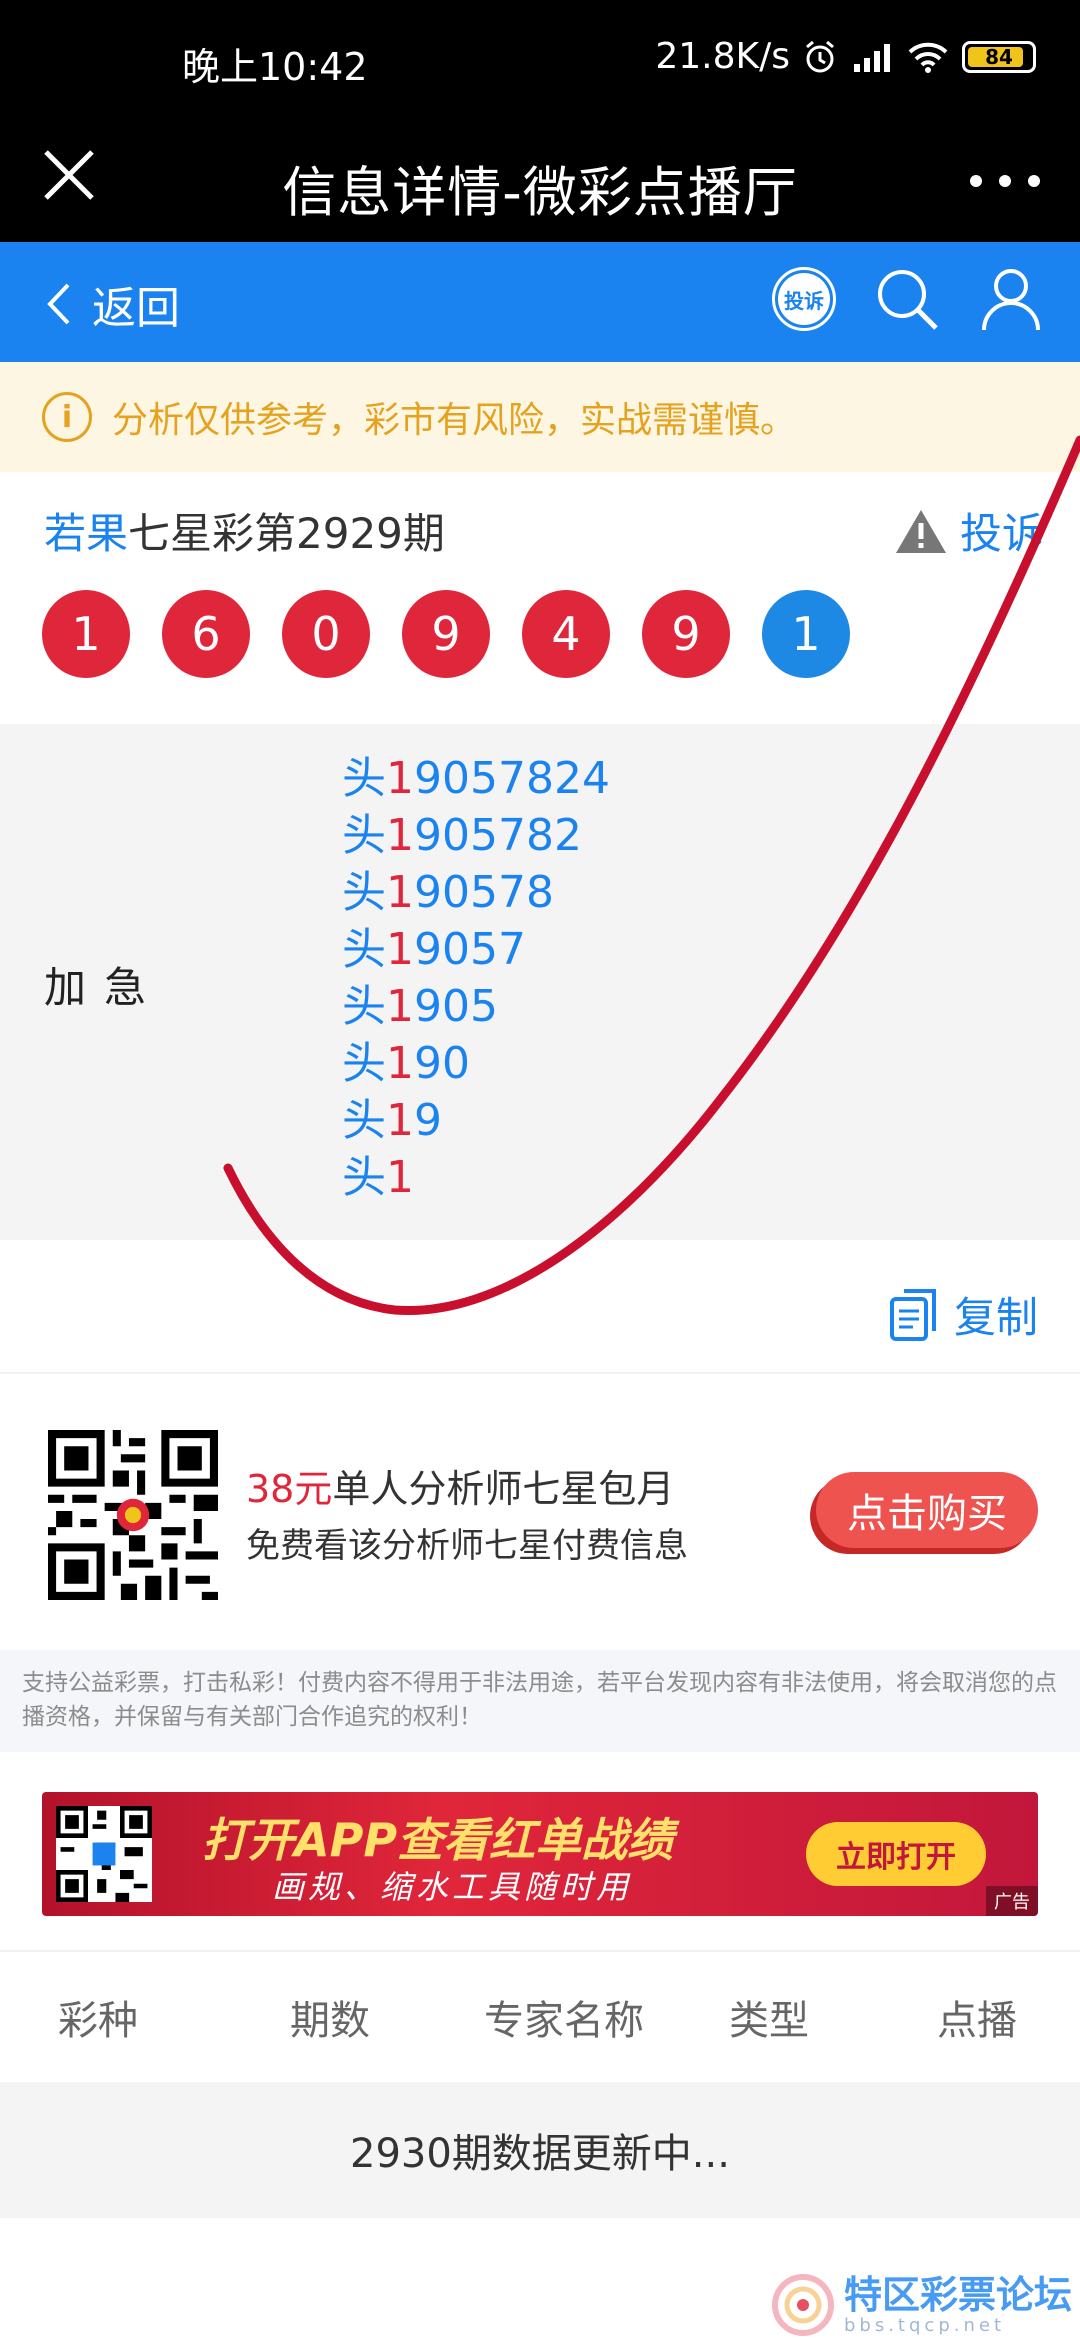  Describe the element at coordinates (438, 1840) in the screenshot. I see `banner-title: 打开APP查看红单战绩` at that location.